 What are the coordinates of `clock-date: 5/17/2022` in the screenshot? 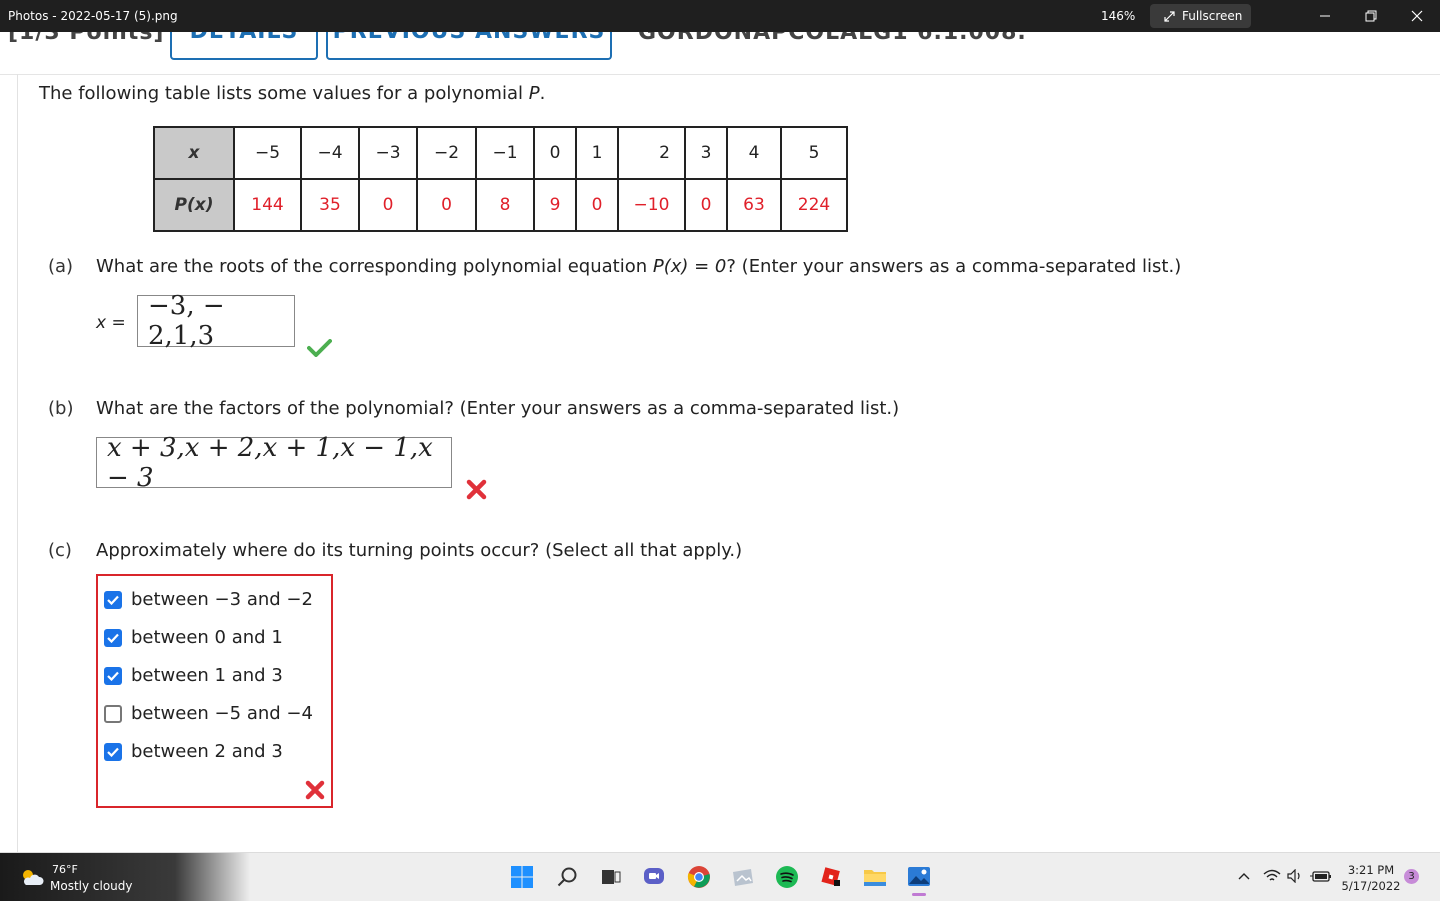 It's located at (1371, 886).